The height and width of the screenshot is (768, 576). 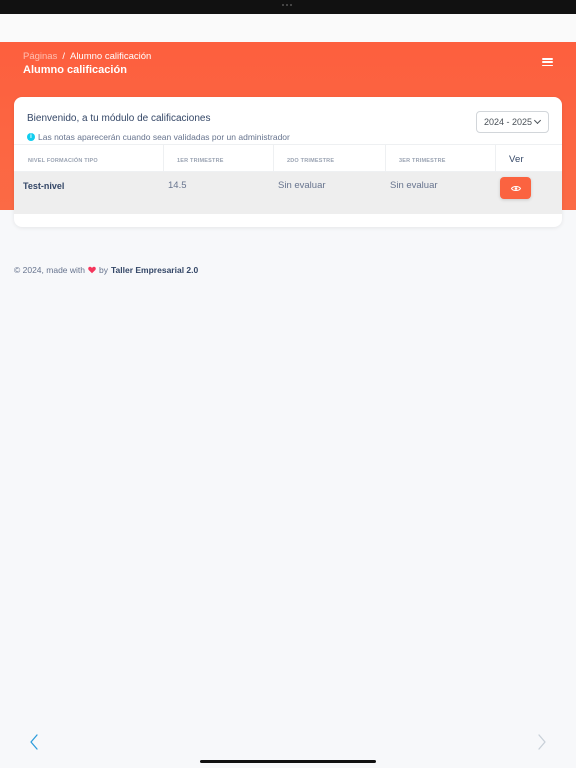 What do you see at coordinates (177, 185) in the screenshot?
I see `cell-t1: 14.5` at bounding box center [177, 185].